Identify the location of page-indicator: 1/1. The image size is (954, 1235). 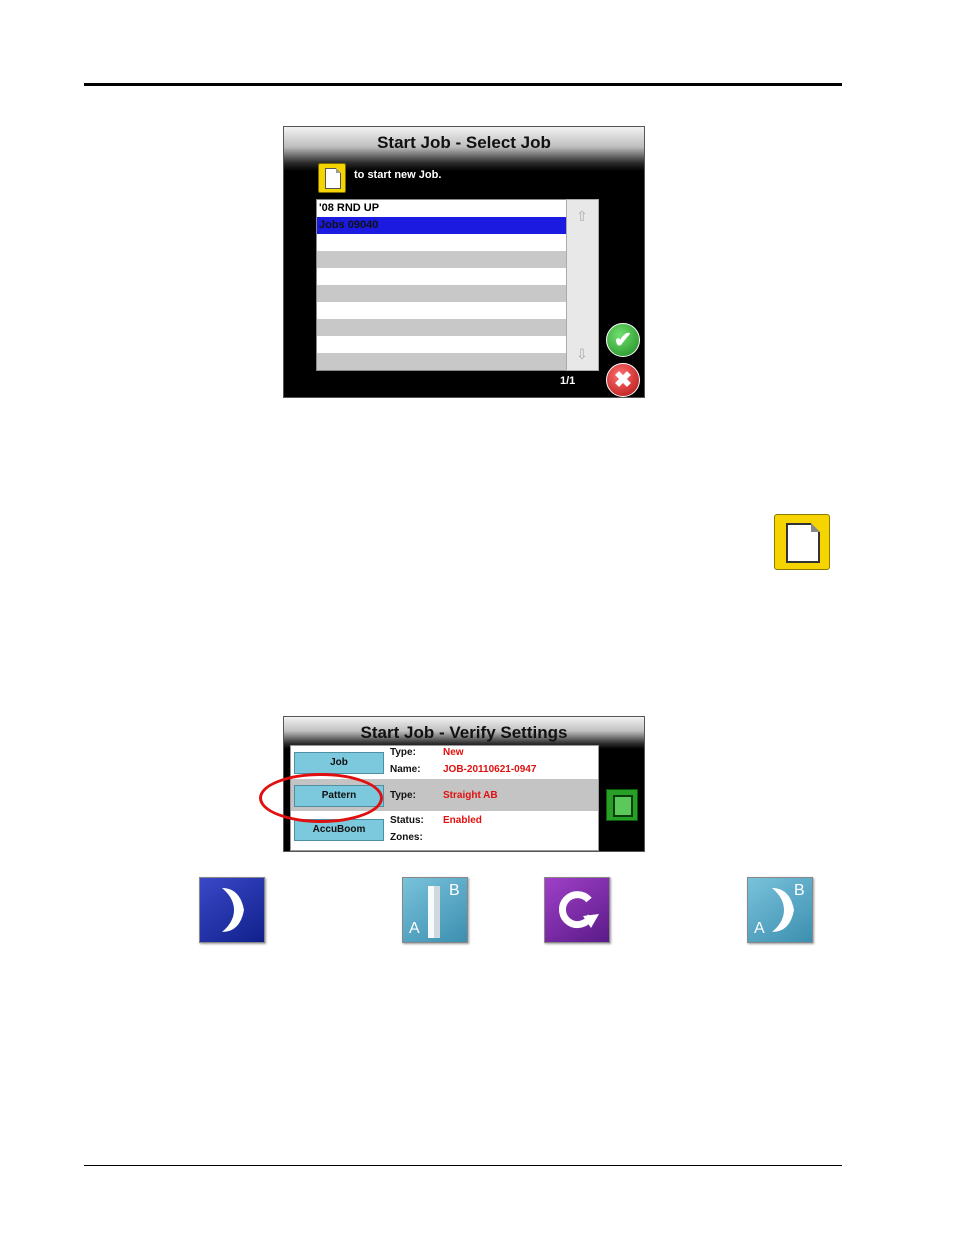
(568, 381).